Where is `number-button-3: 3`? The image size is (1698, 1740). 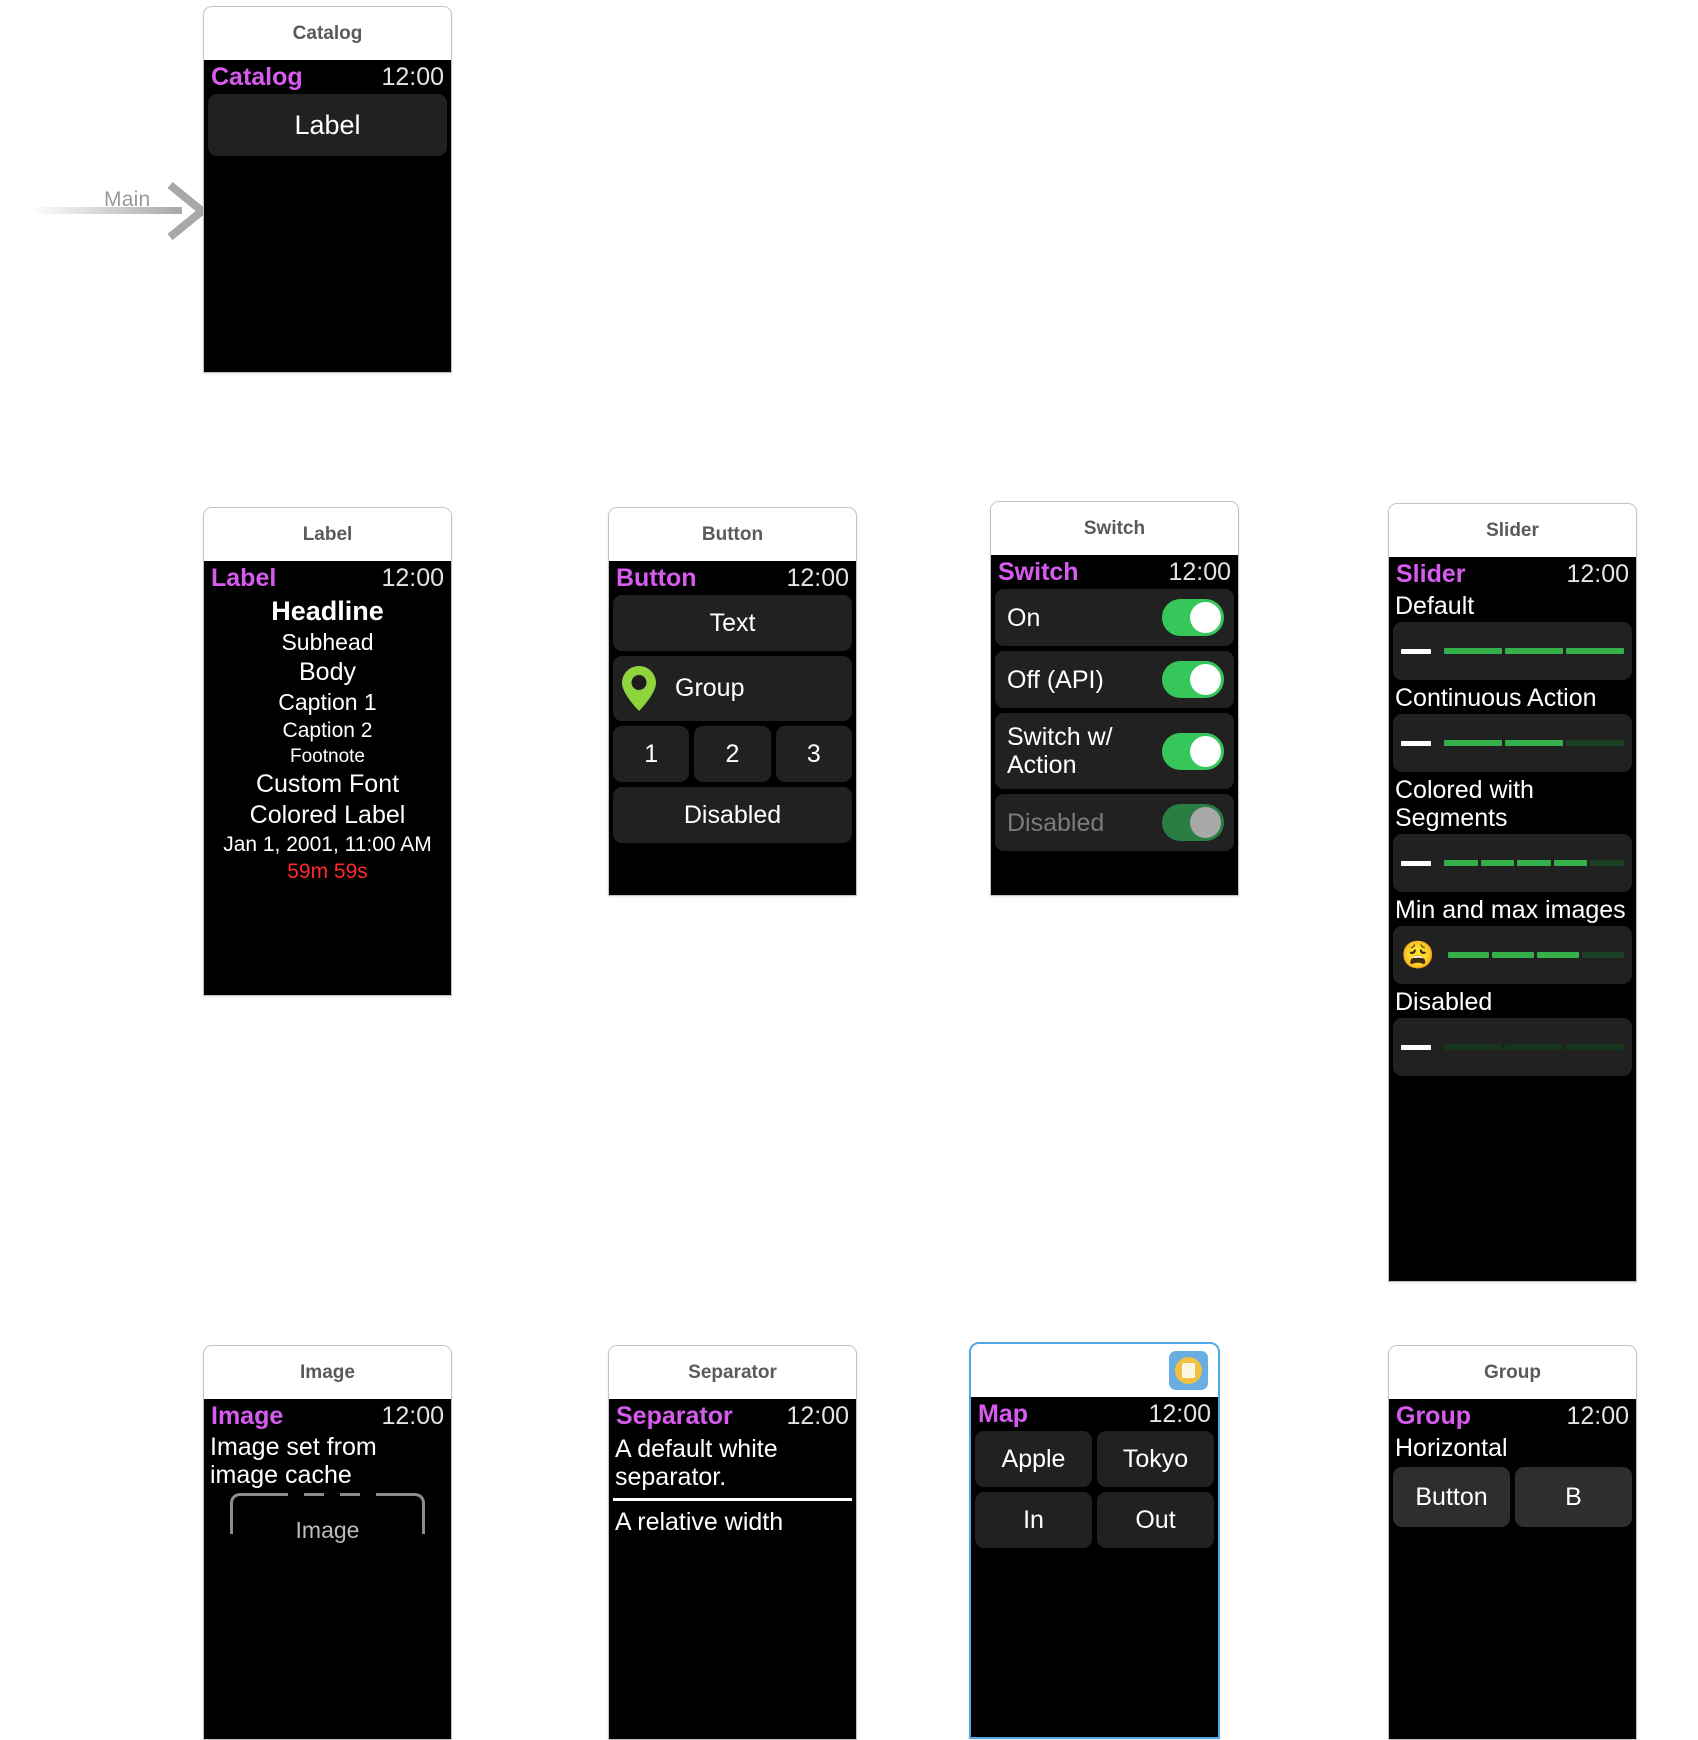
number-button-3: 3 is located at coordinates (813, 754).